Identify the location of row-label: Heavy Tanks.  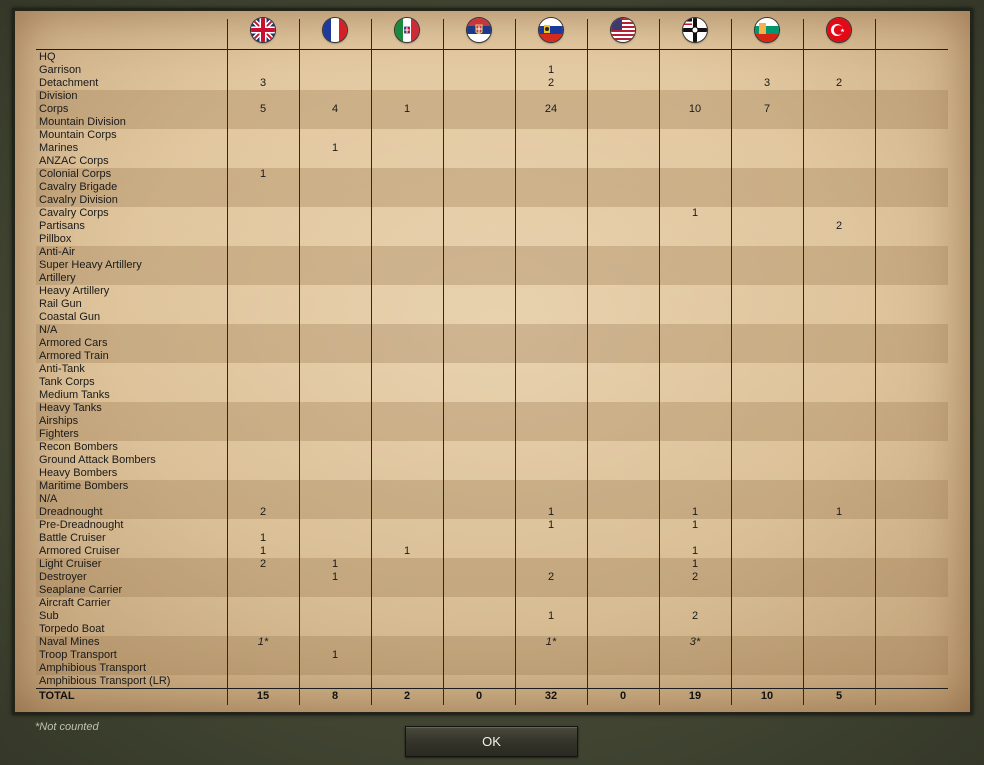
(70, 408).